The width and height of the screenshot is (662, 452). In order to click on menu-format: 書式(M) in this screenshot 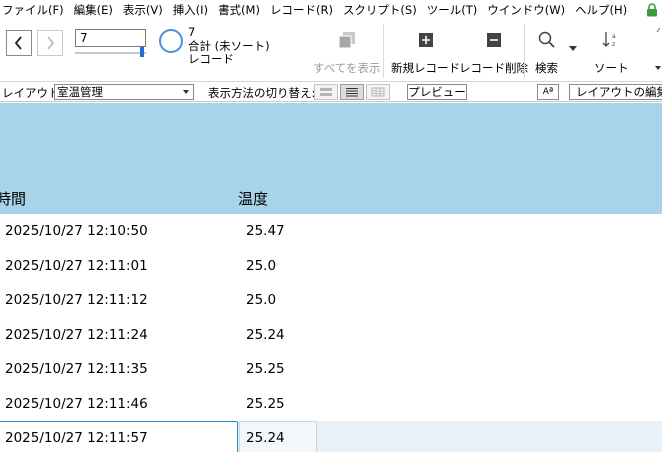, I will do `click(240, 10)`.